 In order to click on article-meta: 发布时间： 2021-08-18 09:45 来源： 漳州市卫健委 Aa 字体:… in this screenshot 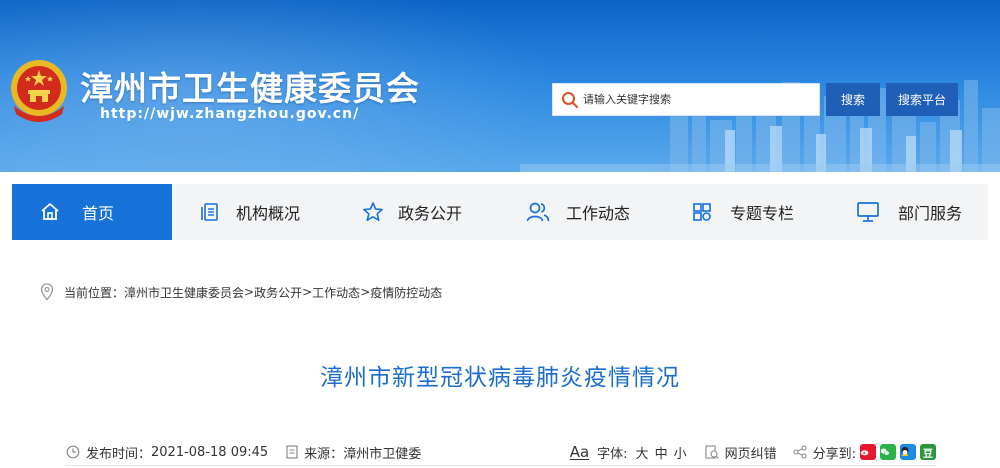, I will do `click(501, 452)`.